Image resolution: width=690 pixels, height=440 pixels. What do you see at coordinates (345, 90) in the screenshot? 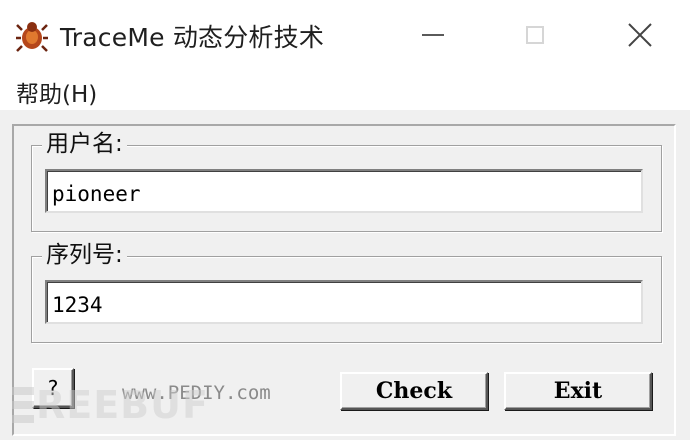
I see `menu-bar: 帮助(H)` at bounding box center [345, 90].